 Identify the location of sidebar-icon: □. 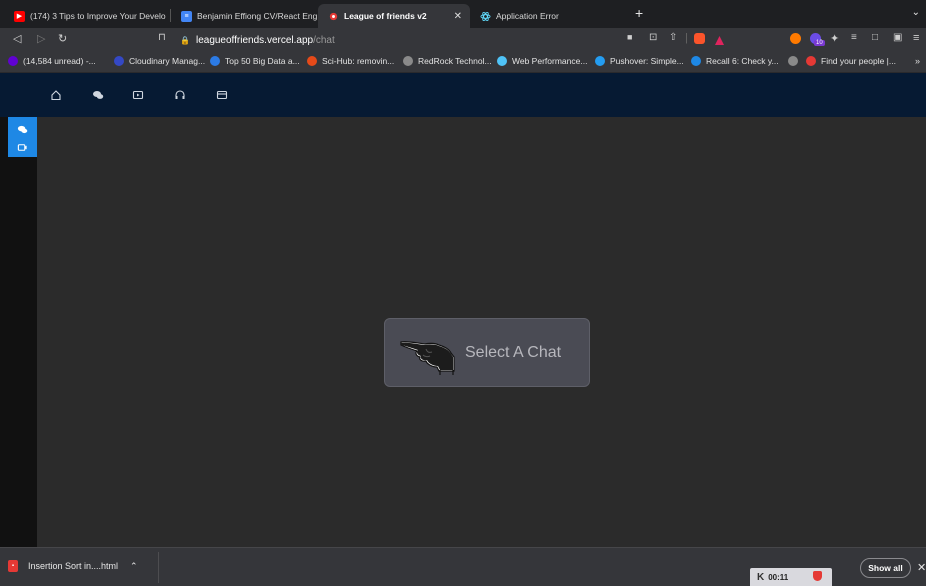
(875, 37).